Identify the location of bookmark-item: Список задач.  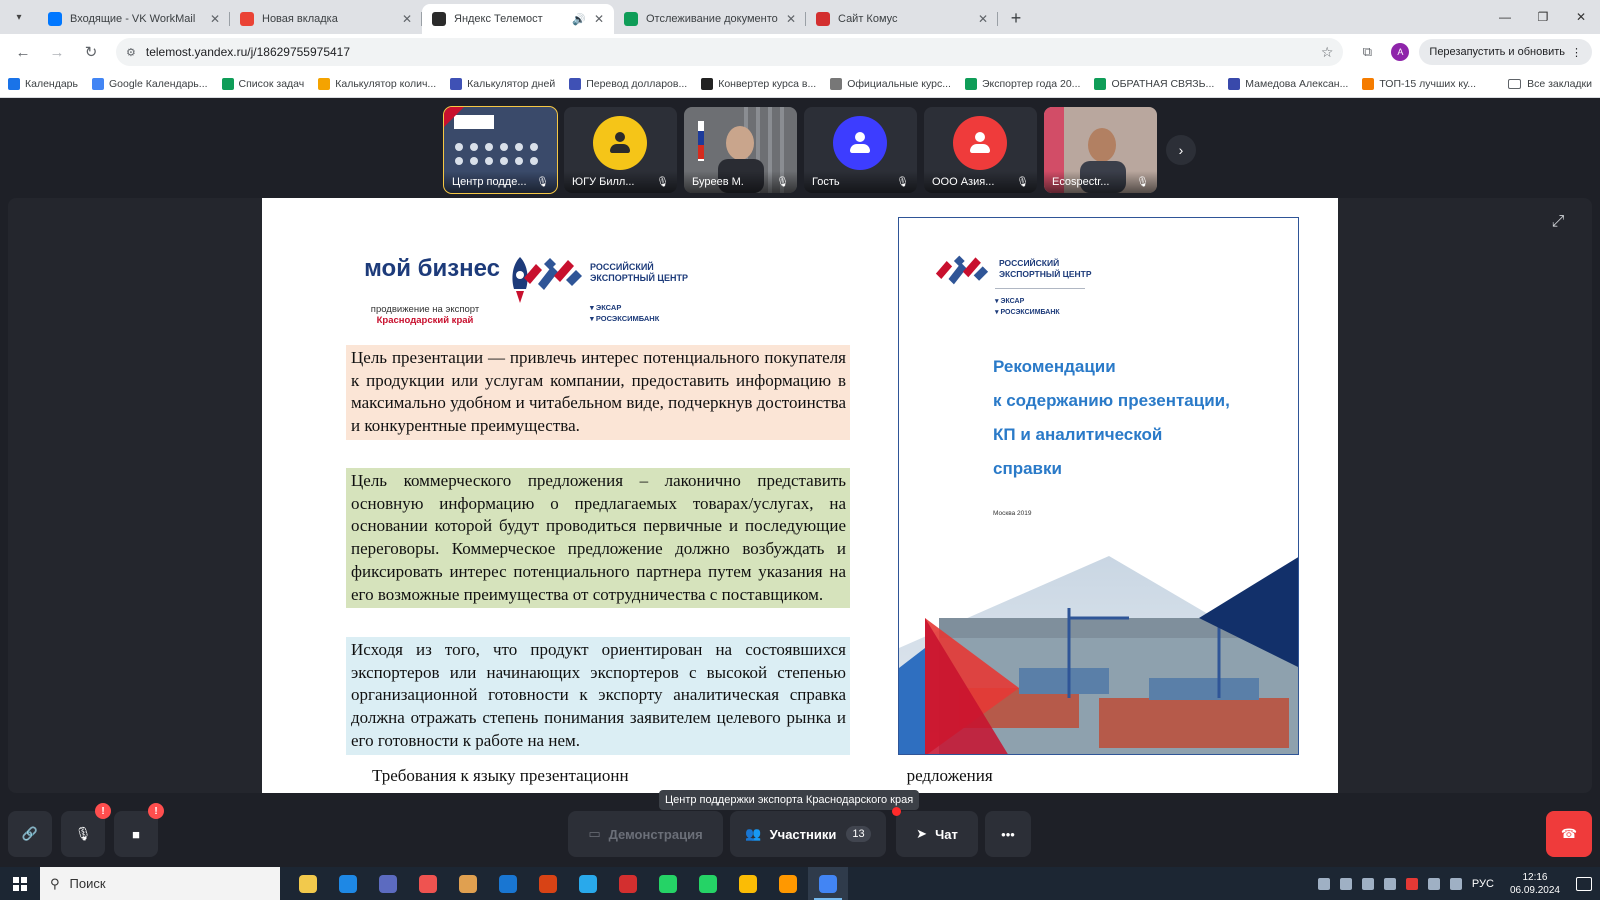
(262, 83).